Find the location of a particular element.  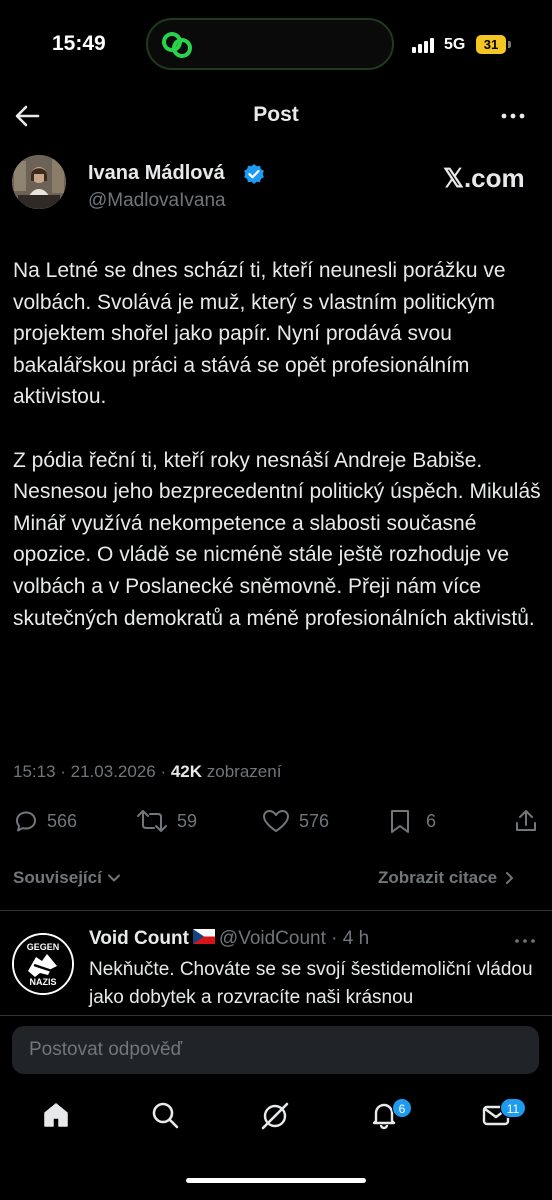

post-meta: 15:13 · 21.03.2026 · 42K zobrazení is located at coordinates (147, 772).